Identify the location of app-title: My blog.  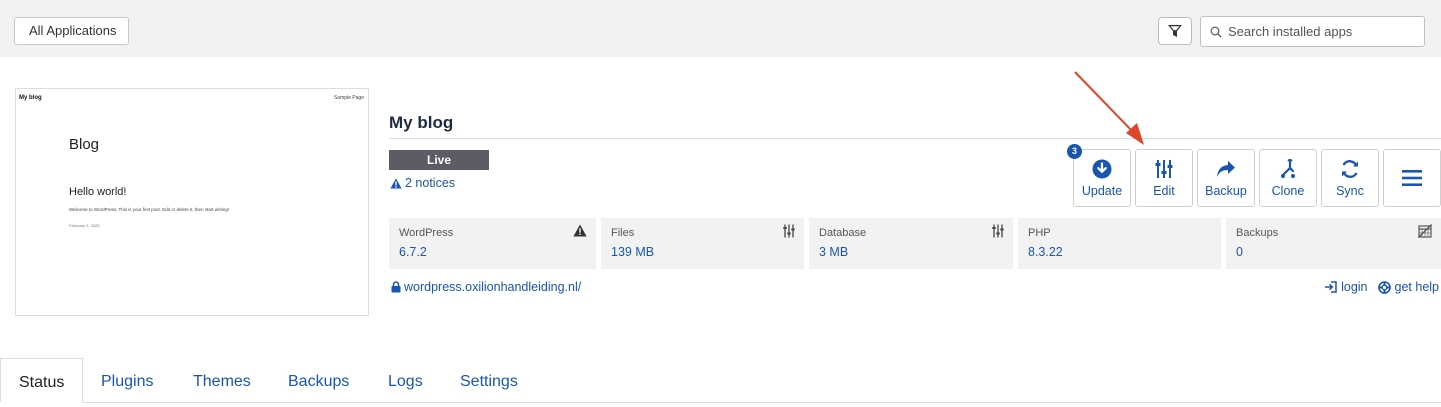
(421, 122).